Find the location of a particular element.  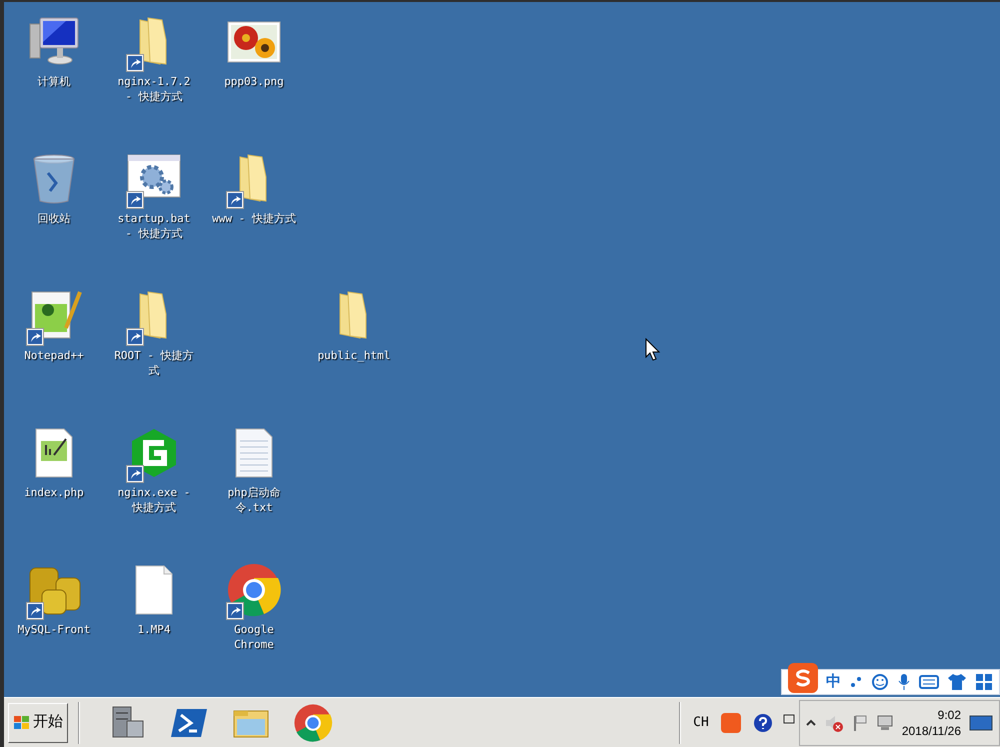

desktop-icon-label: MySQL-Front is located at coordinates (54, 629).